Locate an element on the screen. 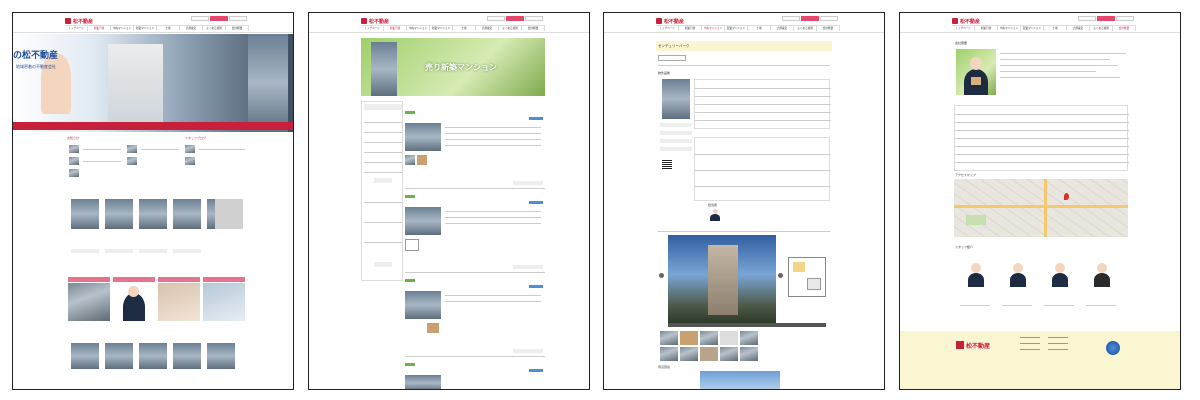 The image size is (1200, 400). gallery-next-arrow-icon is located at coordinates (780, 275).